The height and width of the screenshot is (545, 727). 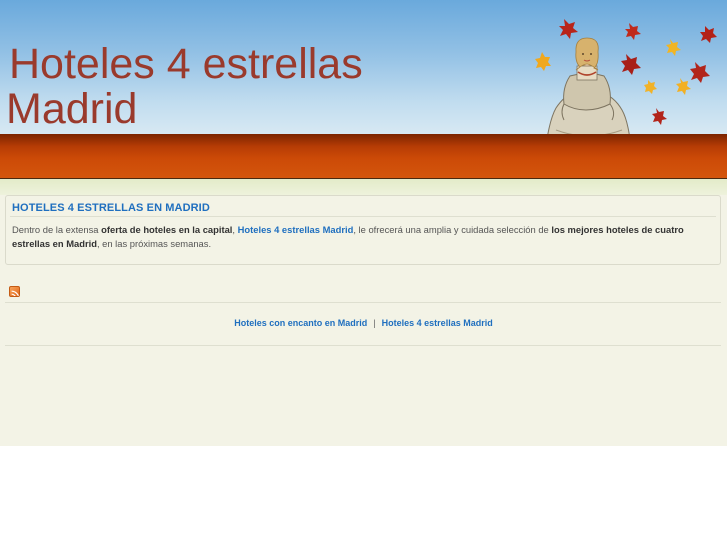 I want to click on post-title: HOTELES 4 ESTRELLAS EN MADRID, so click(x=111, y=208).